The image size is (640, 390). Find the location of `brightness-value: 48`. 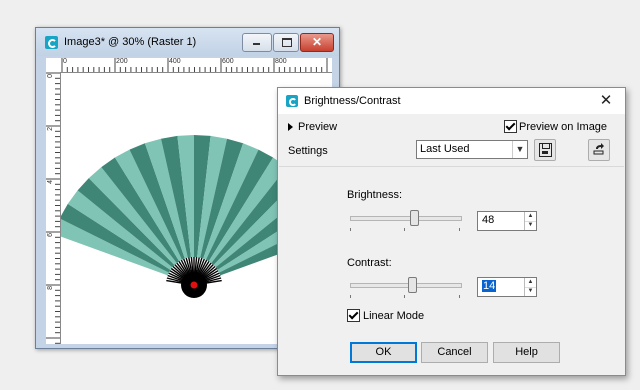

brightness-value: 48 is located at coordinates (488, 220).